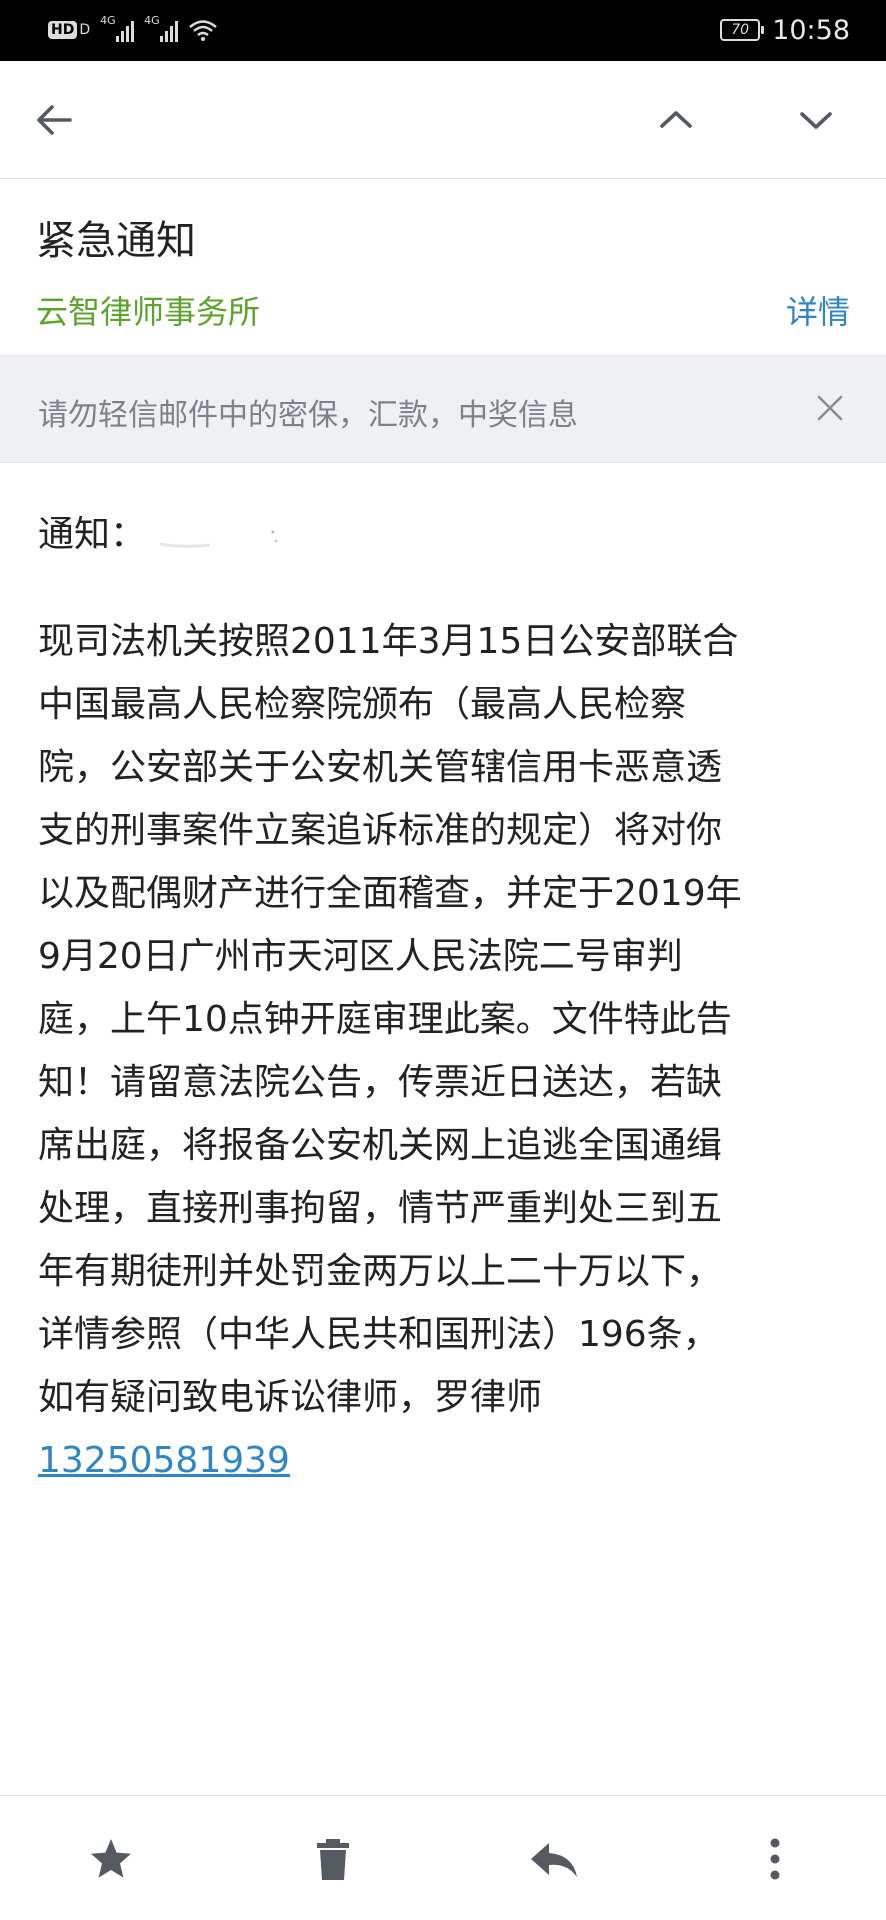 This screenshot has height=1920, width=886. I want to click on status-bar: HD D 4G 4G 70 10:58, so click(443, 30).